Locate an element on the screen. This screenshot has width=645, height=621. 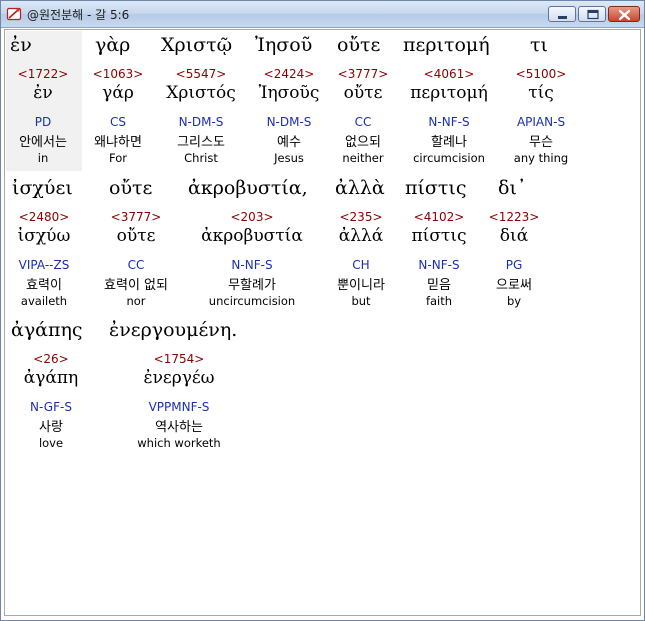
english-gloss: neither is located at coordinates (363, 158).